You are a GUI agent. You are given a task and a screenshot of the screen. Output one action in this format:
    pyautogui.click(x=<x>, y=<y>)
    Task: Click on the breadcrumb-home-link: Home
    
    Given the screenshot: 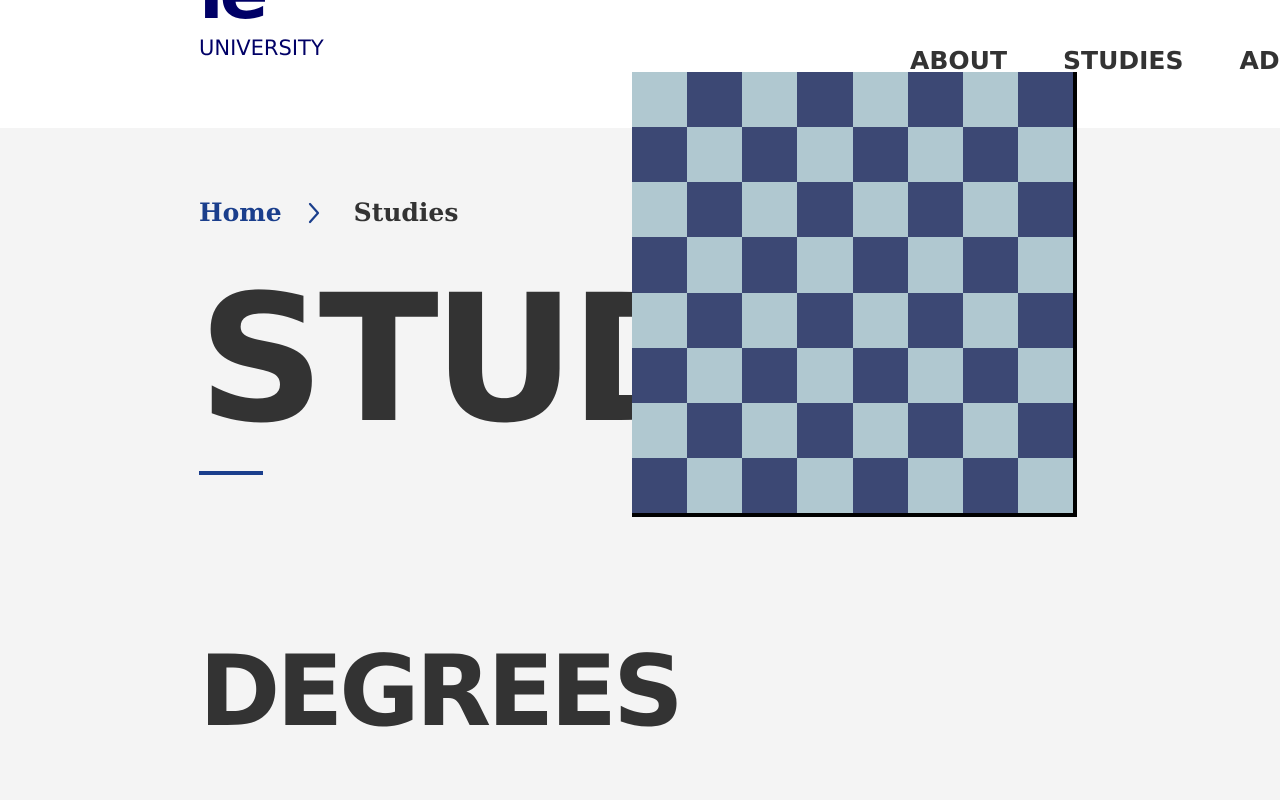 What is the action you would take?
    pyautogui.click(x=240, y=212)
    